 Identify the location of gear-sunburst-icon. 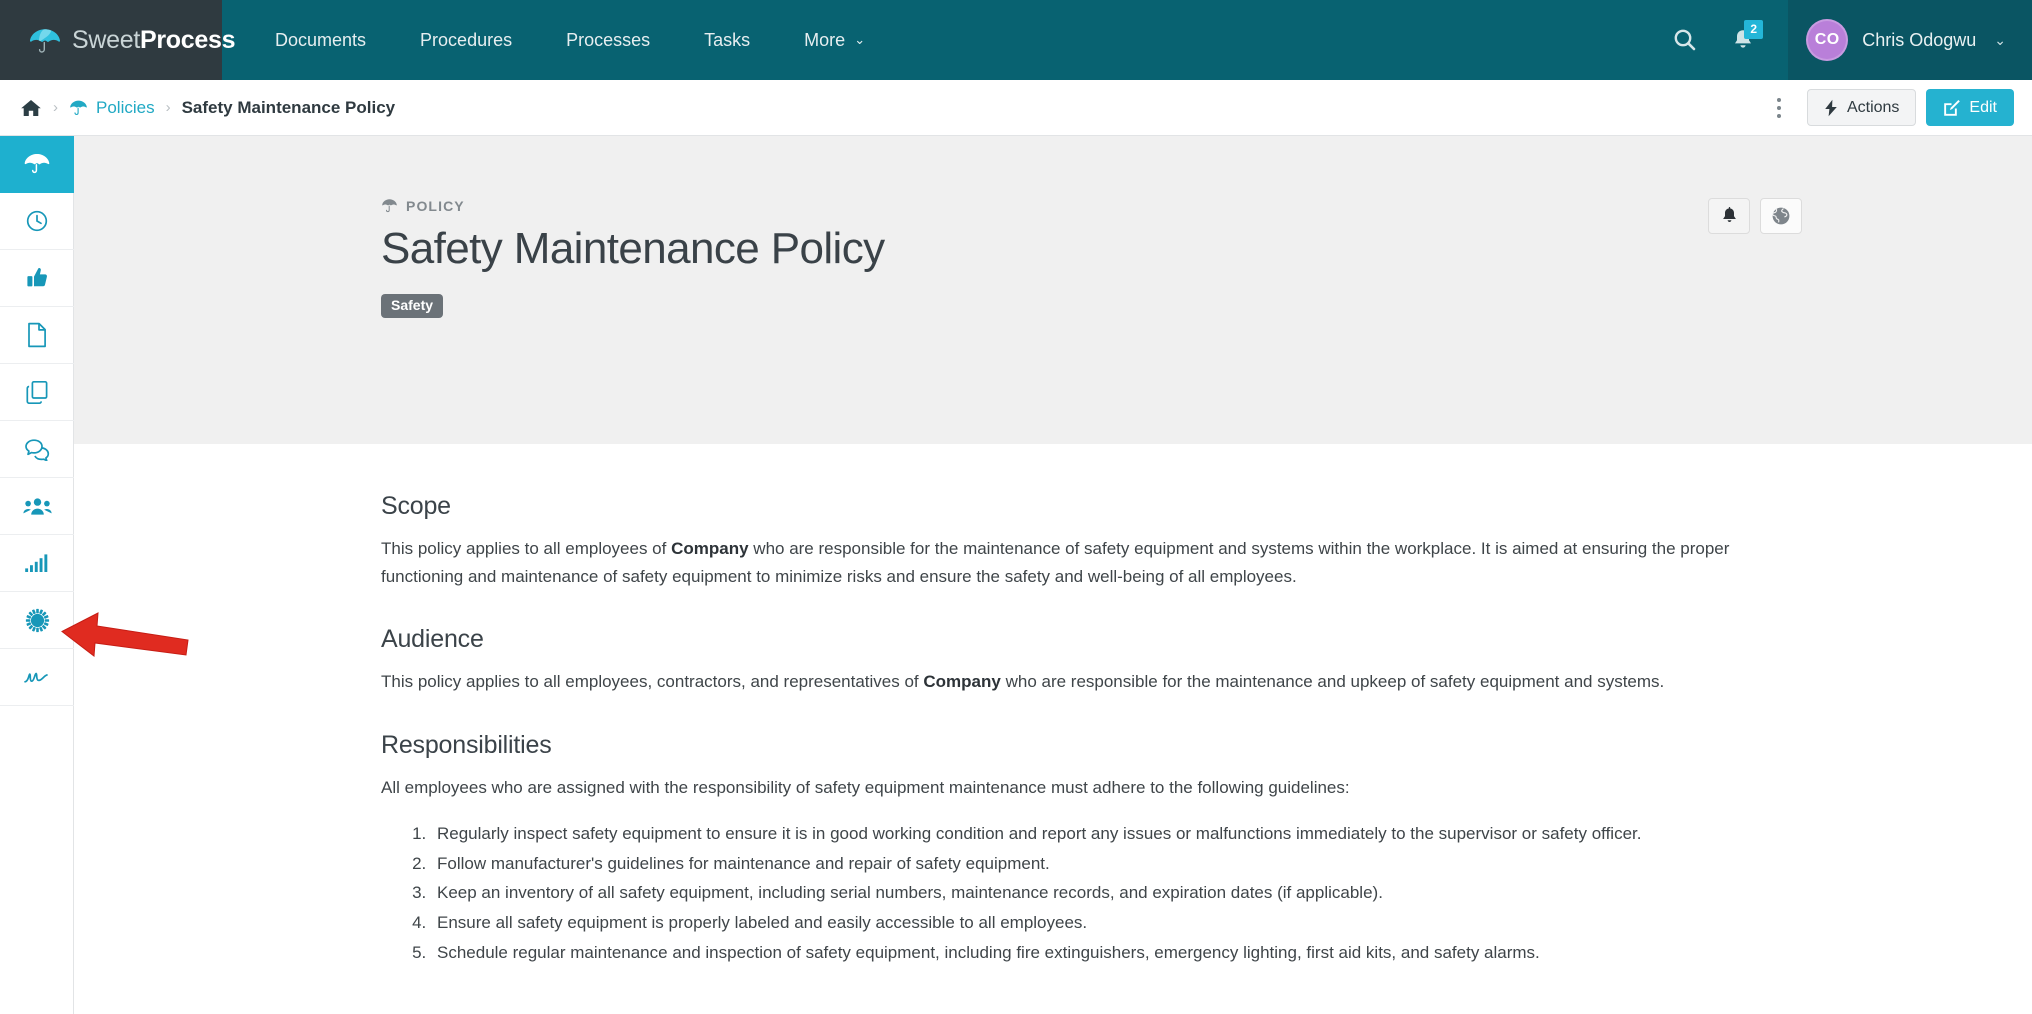
(37, 620).